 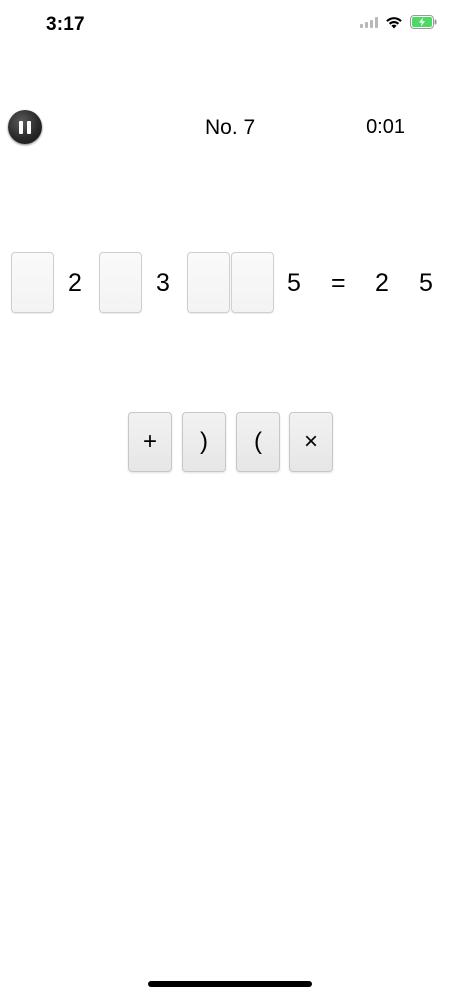 What do you see at coordinates (426, 283) in the screenshot?
I see `result-digit: 5` at bounding box center [426, 283].